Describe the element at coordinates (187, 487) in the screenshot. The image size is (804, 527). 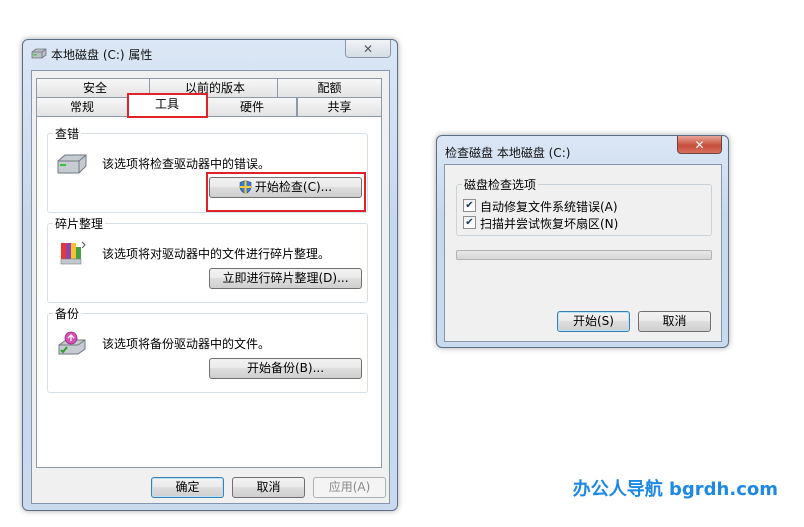
I see `ok-button: 确定` at that location.